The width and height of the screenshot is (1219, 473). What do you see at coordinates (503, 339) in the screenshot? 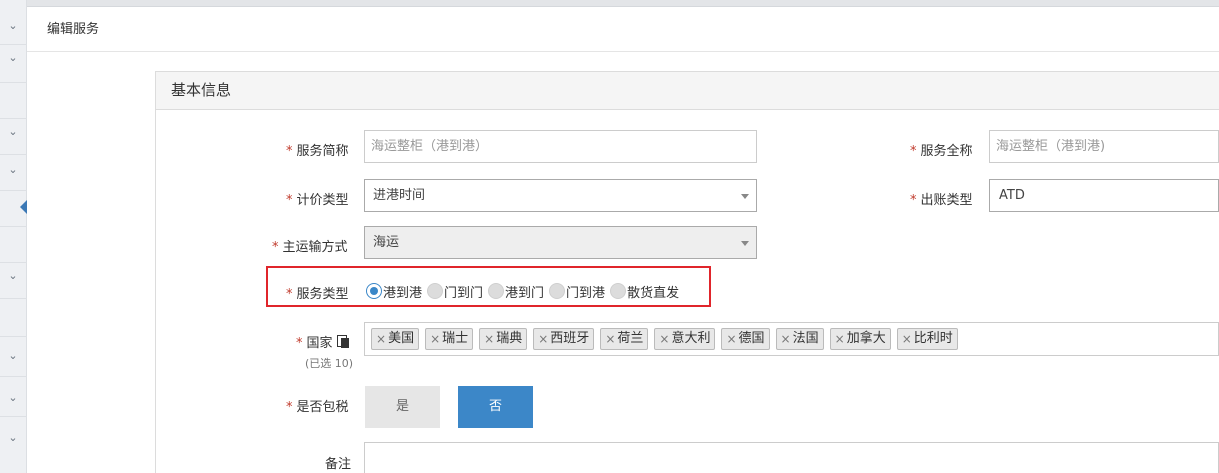
I see `country-tag: × 瑞典` at bounding box center [503, 339].